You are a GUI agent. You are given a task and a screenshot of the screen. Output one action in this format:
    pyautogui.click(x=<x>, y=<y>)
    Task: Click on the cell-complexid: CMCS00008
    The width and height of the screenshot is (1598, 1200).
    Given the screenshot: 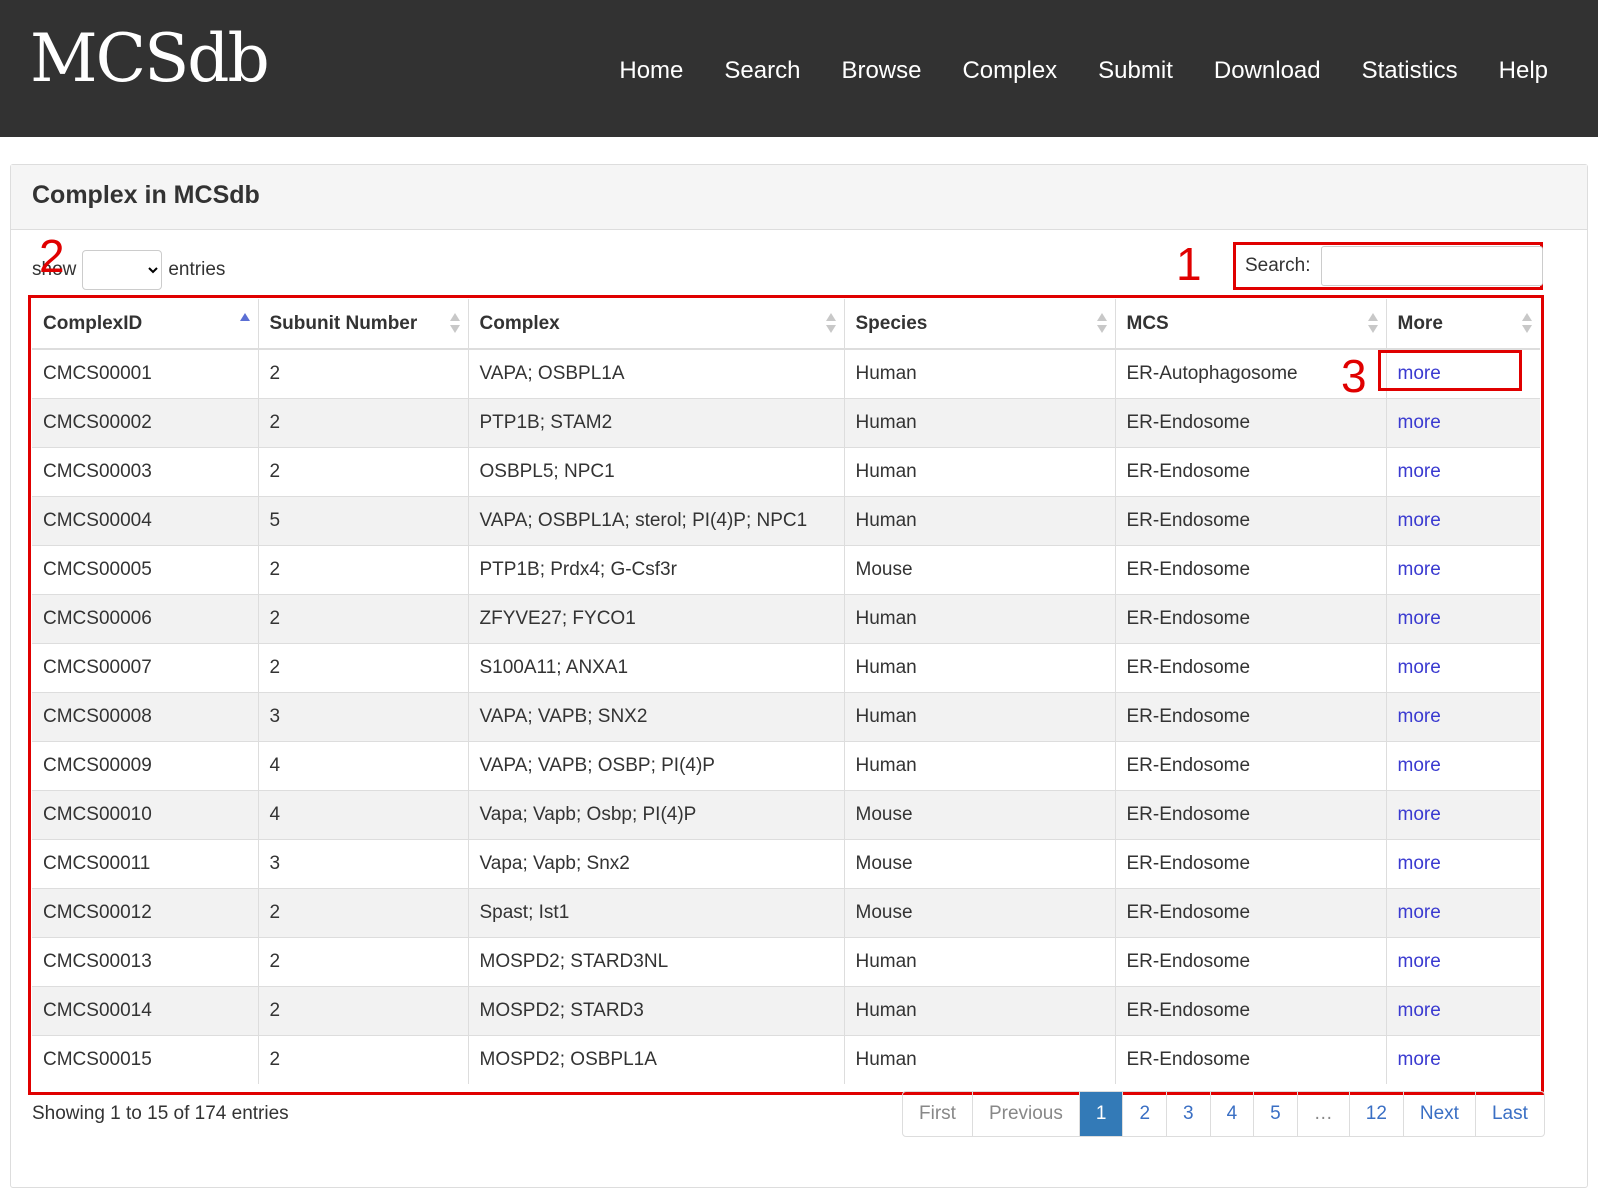 What is the action you would take?
    pyautogui.click(x=145, y=716)
    